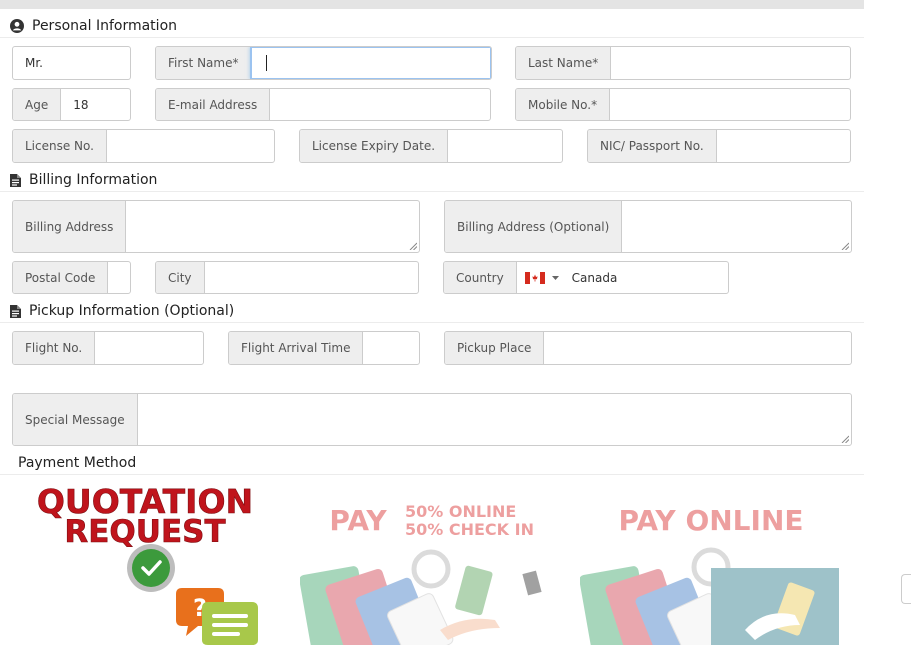 The image size is (911, 645). Describe the element at coordinates (377, 605) in the screenshot. I see `credit-cards-icon` at that location.